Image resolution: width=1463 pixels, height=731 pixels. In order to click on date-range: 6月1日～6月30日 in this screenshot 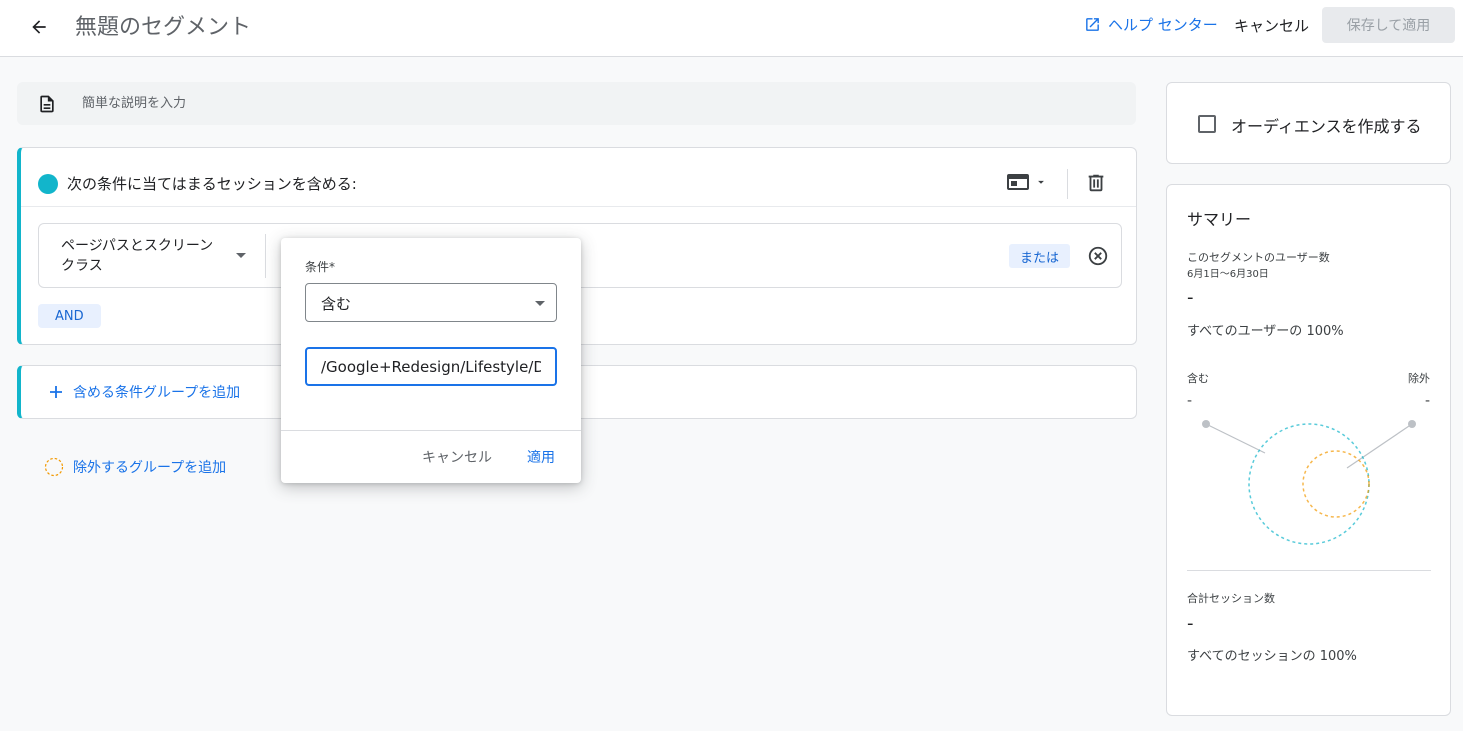, I will do `click(1228, 274)`.